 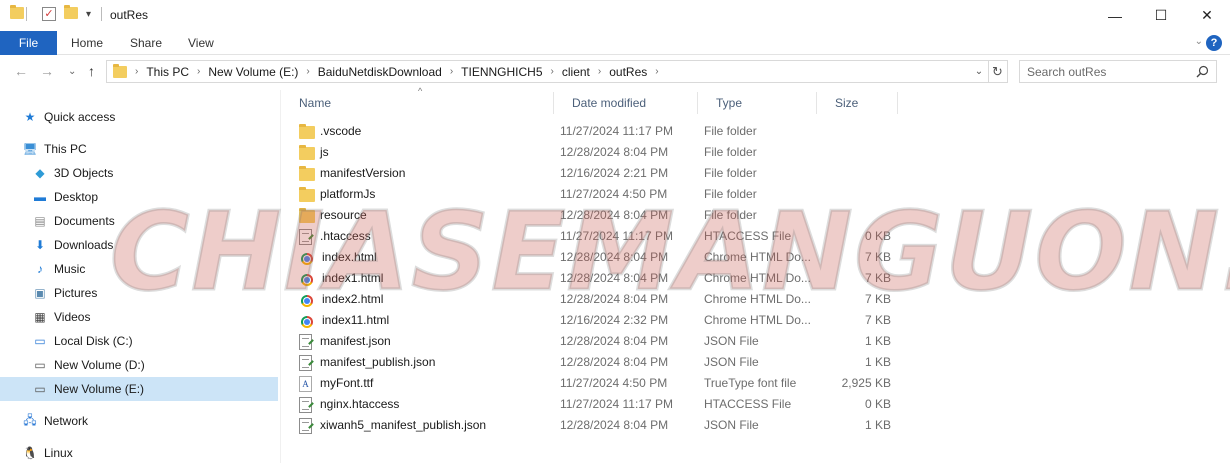 I want to click on minimize-button: —, so click(x=1115, y=15).